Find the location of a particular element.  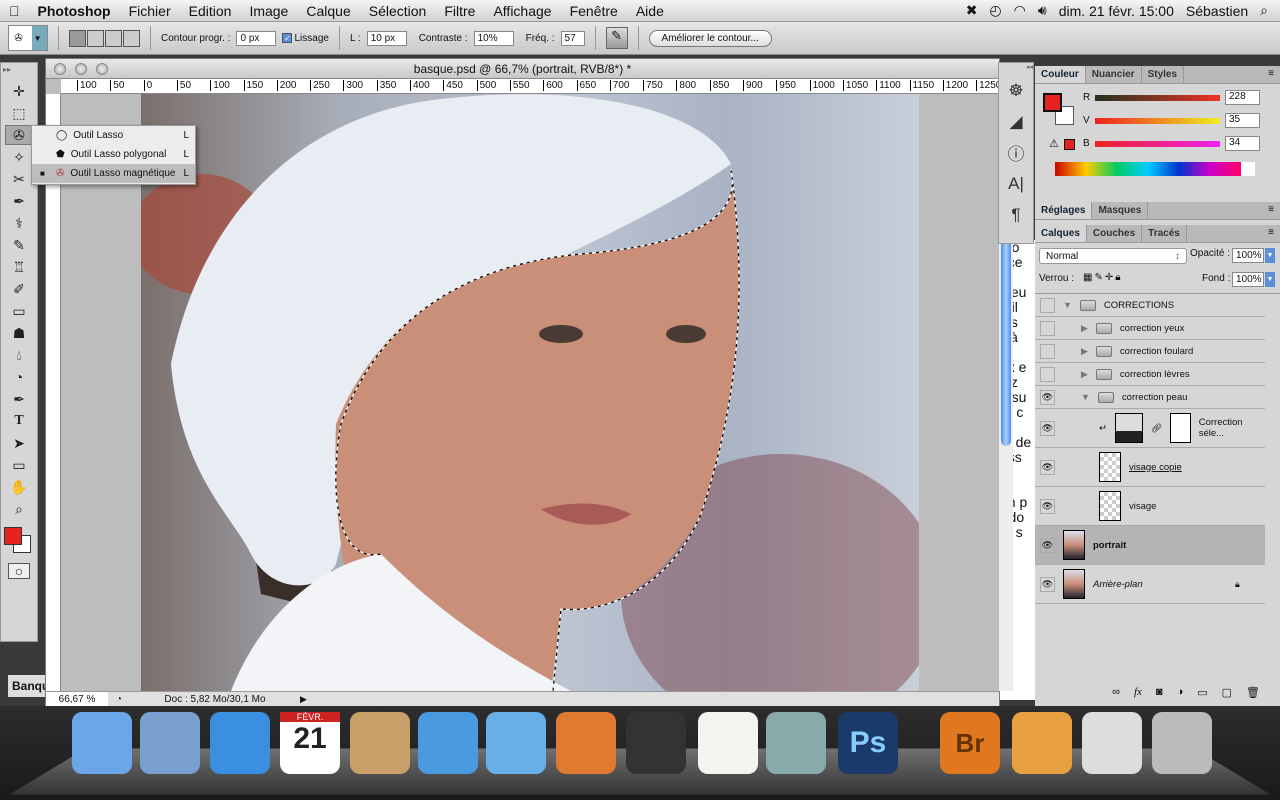

subtract-selection-button is located at coordinates (113, 38).